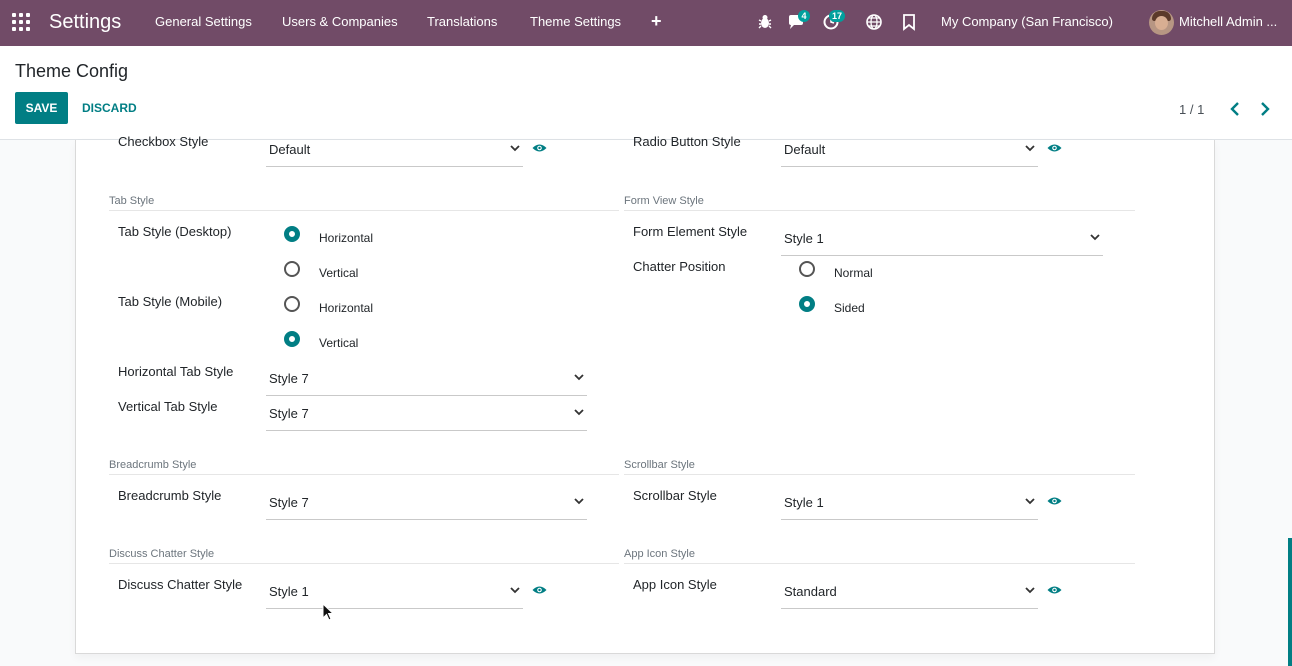 This screenshot has height=666, width=1292. I want to click on user-avatar, so click(1161, 22).